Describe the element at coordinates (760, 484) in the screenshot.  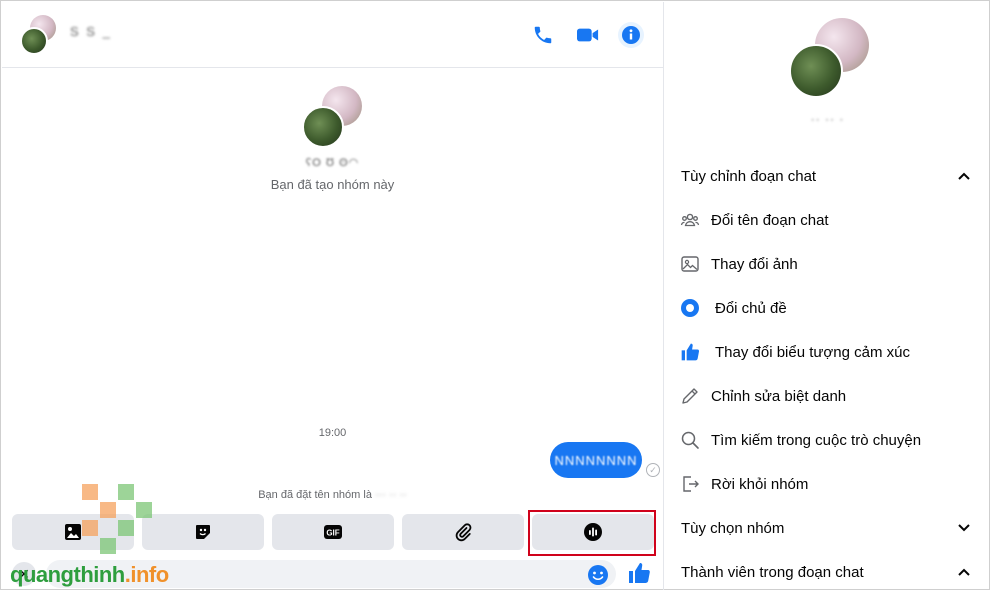
I see `item-label: Rời khỏi nhóm` at that location.